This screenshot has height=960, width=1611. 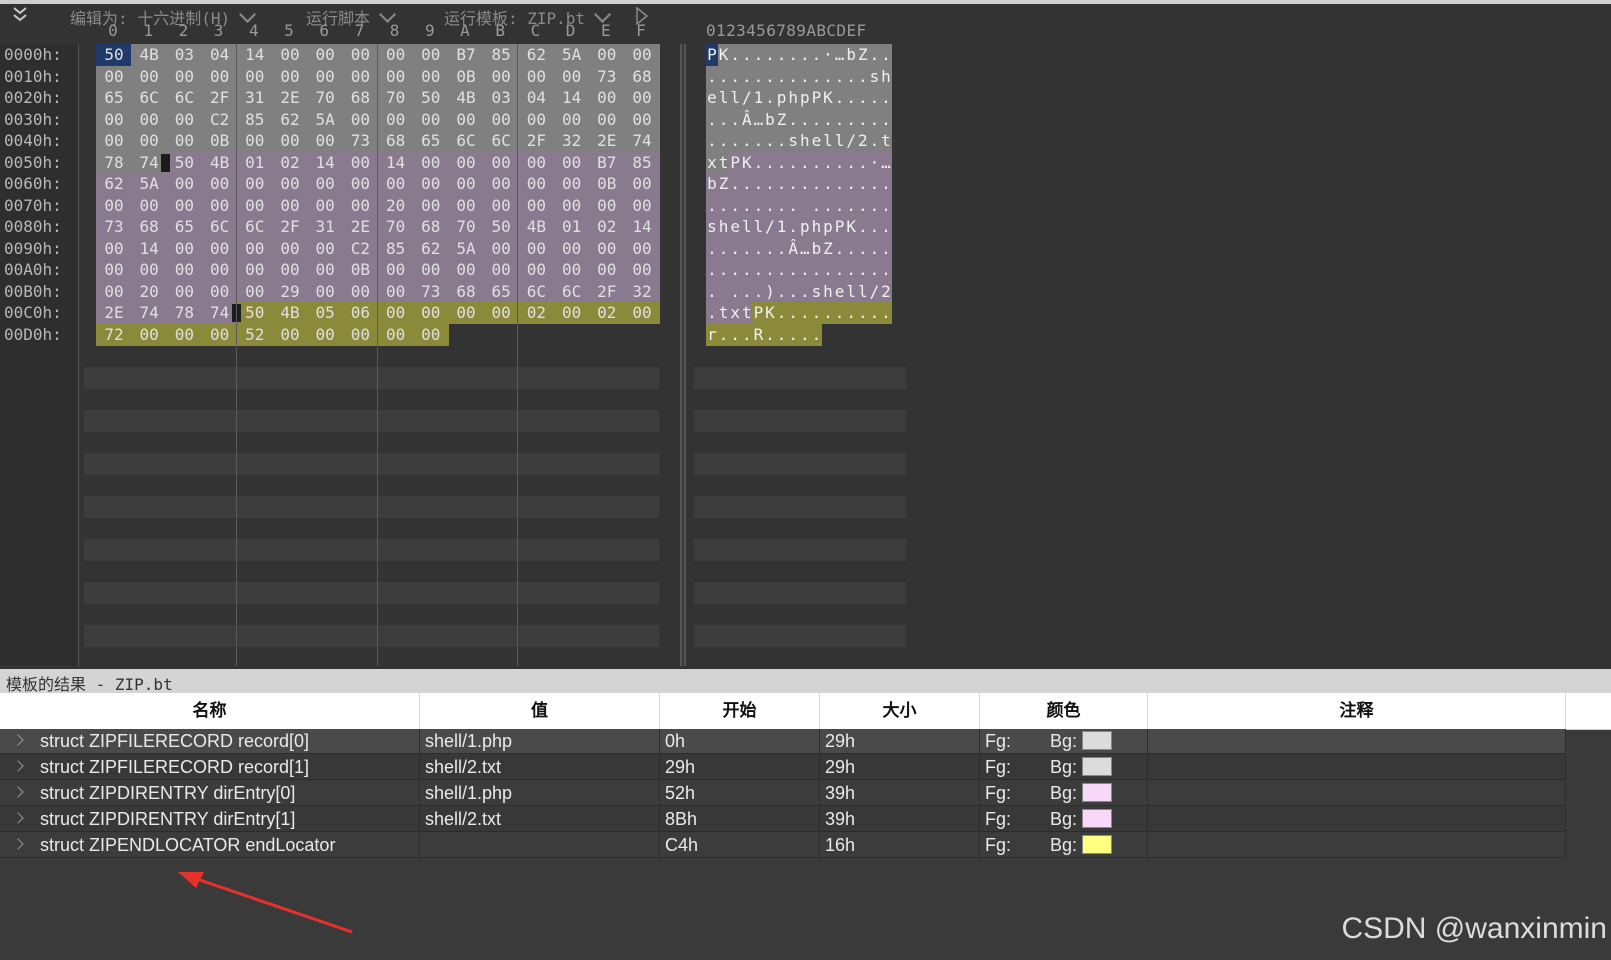 What do you see at coordinates (606, 313) in the screenshot?
I see `hex-byte: 02` at bounding box center [606, 313].